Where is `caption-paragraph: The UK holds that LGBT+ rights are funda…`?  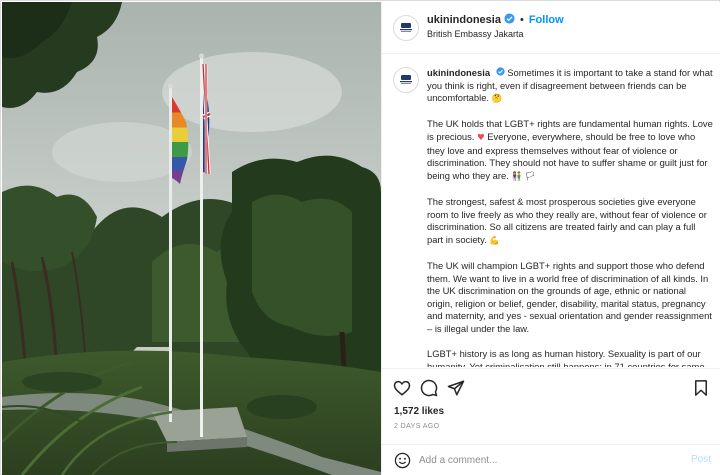 caption-paragraph: The UK holds that LGBT+ rights are funda… is located at coordinates (570, 150).